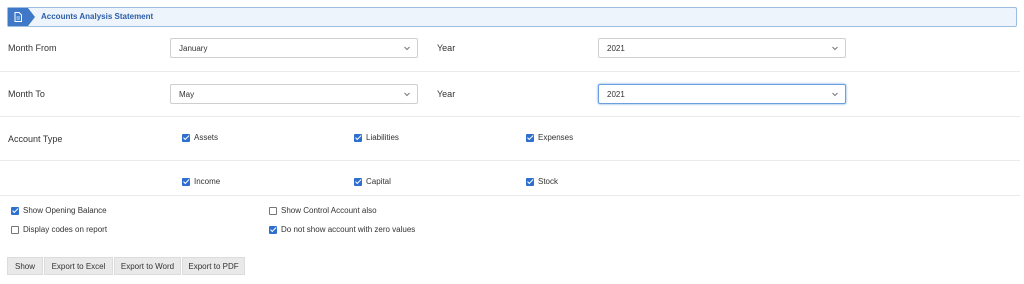 Image resolution: width=1024 pixels, height=284 pixels. I want to click on checkbox-liabilities: Liabilities, so click(376, 137).